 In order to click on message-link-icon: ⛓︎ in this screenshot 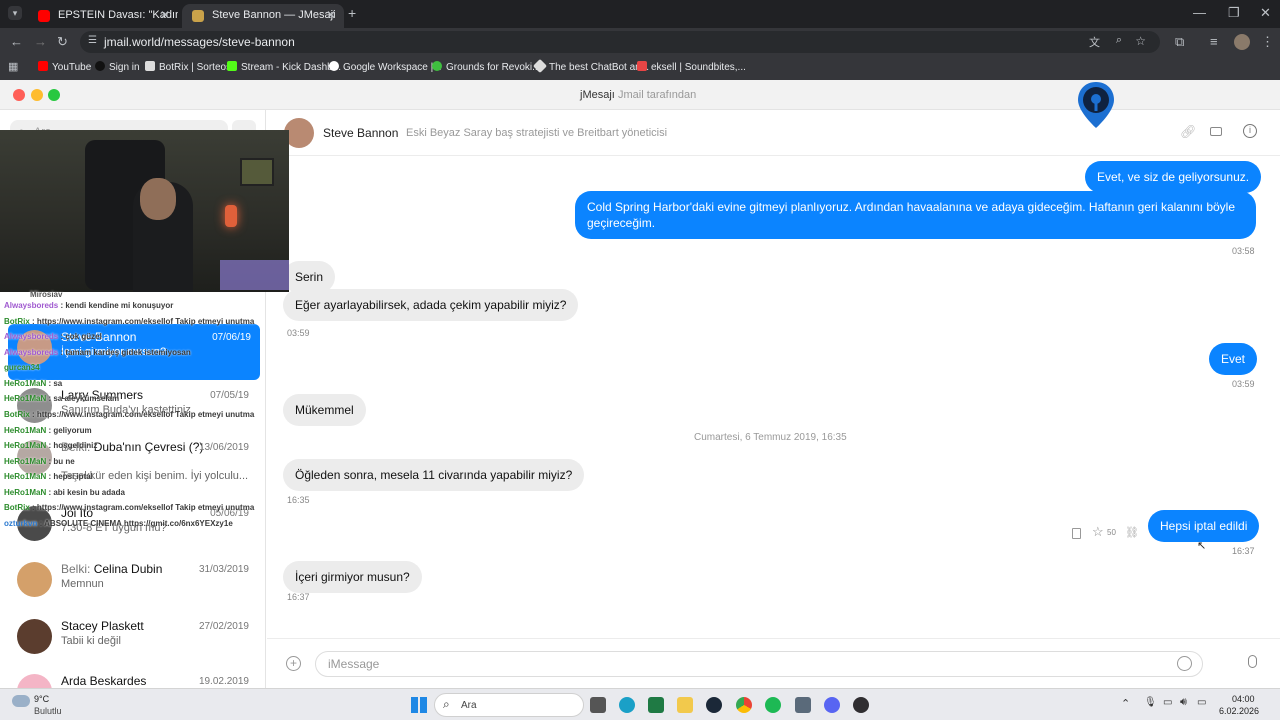, I will do `click(1132, 532)`.